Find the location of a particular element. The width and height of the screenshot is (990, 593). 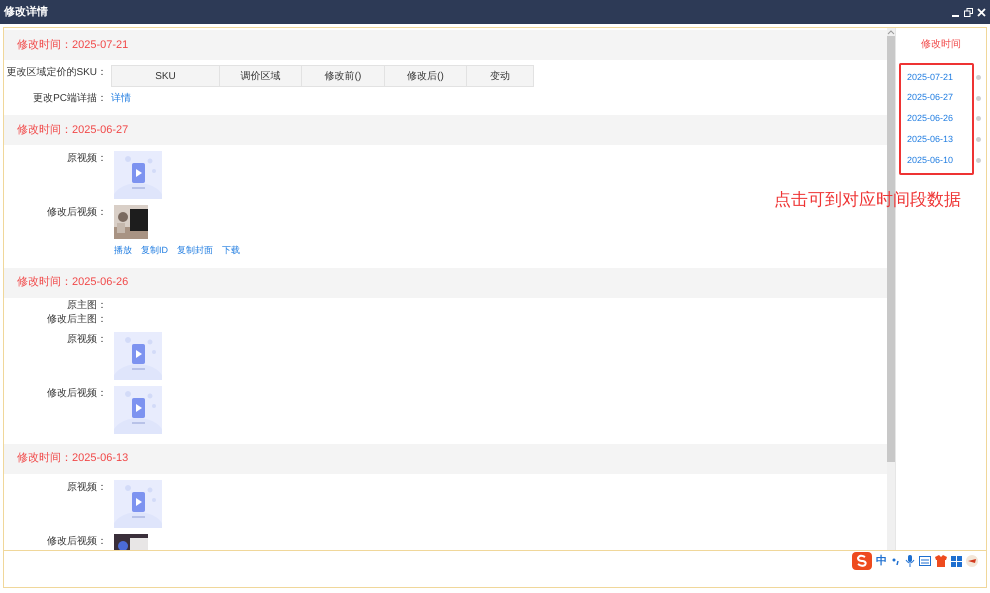

field-label: 更改PC端详描： is located at coordinates (69, 98).